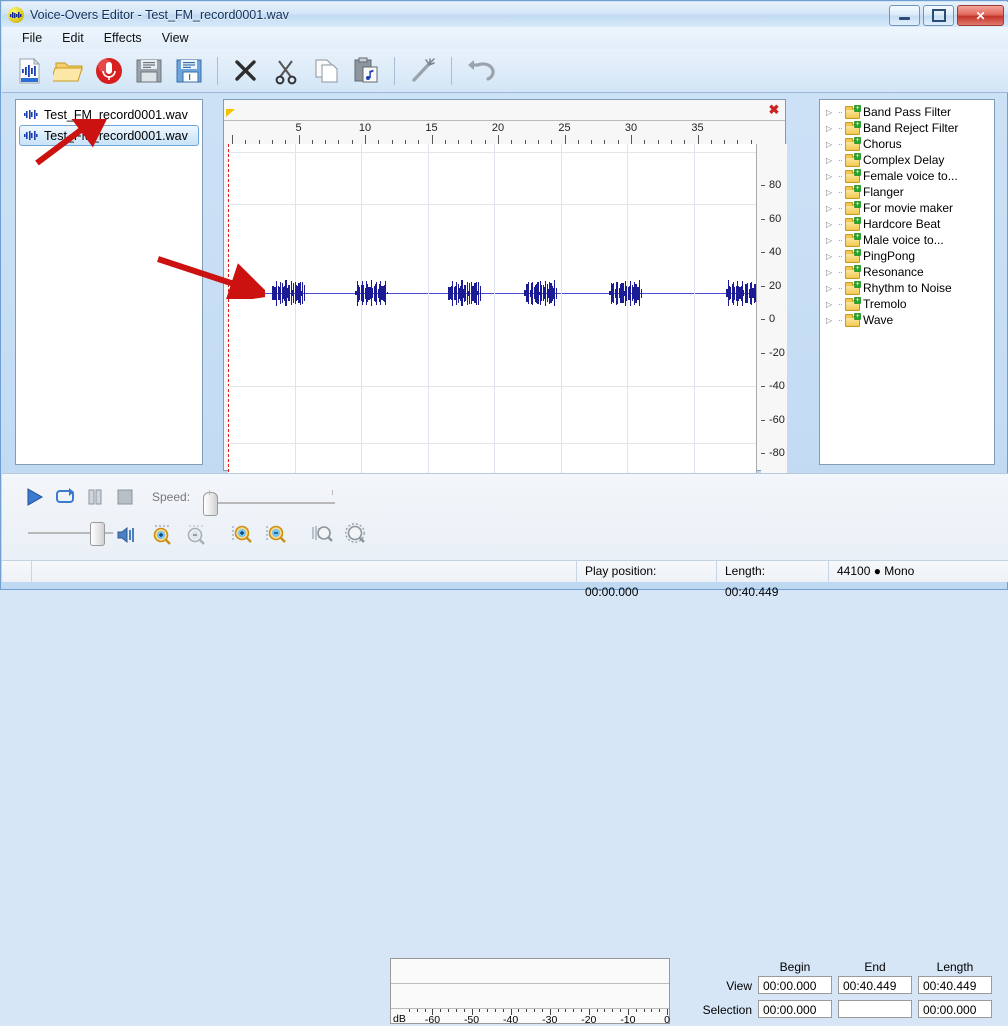 The width and height of the screenshot is (1008, 1026). What do you see at coordinates (286, 71) in the screenshot?
I see `cut-button` at bounding box center [286, 71].